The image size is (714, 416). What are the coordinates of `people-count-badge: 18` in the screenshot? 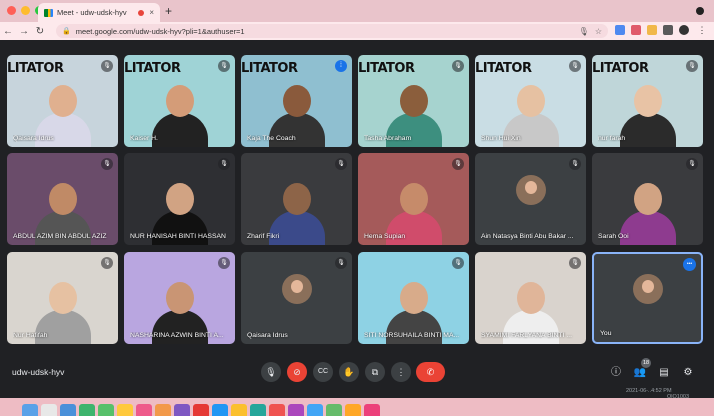 It's located at (646, 363).